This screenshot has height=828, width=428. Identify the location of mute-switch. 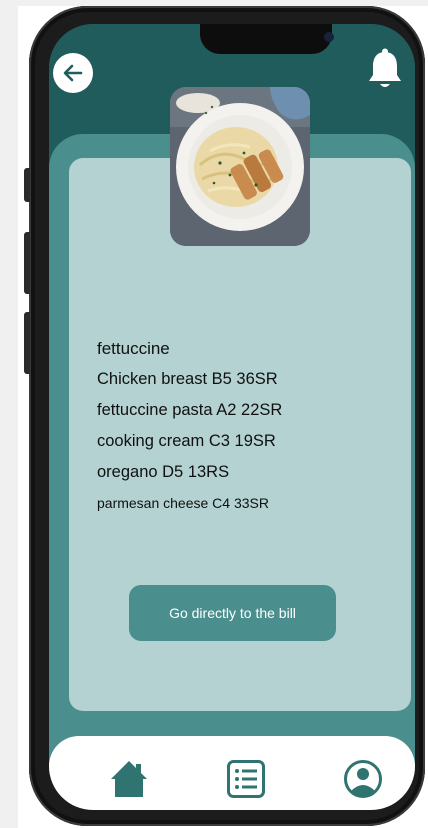
(27, 185).